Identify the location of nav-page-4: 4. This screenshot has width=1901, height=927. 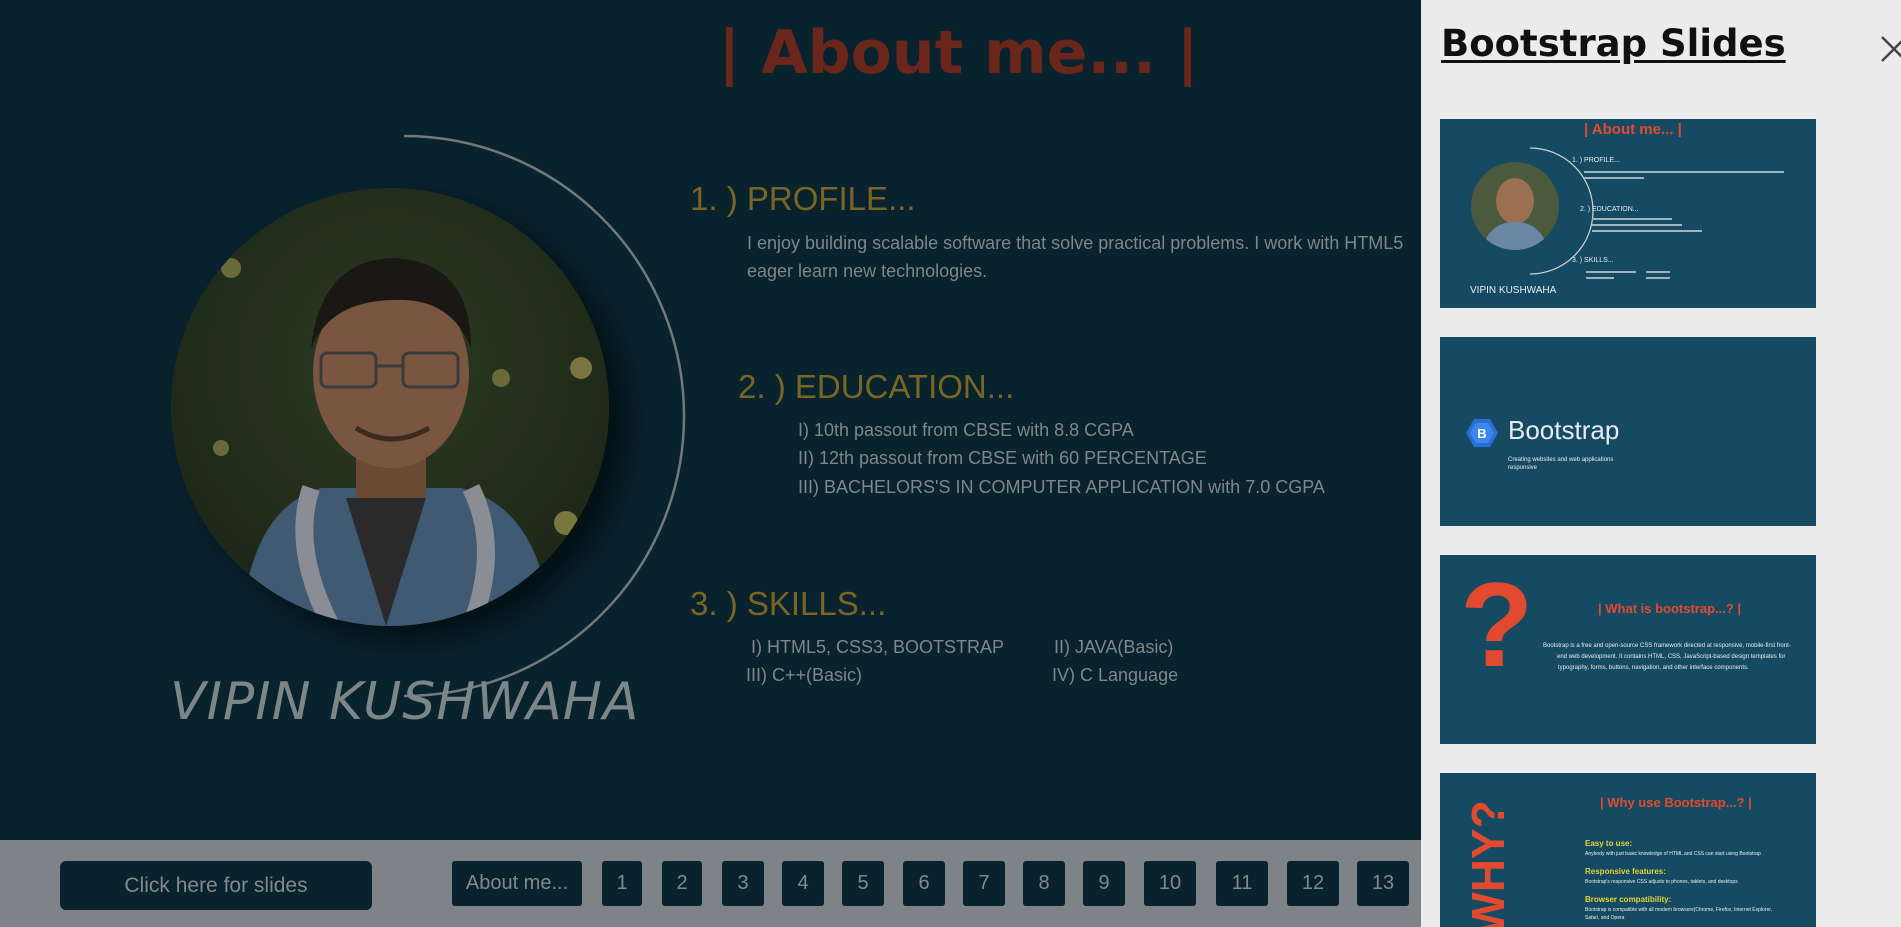
(803, 883).